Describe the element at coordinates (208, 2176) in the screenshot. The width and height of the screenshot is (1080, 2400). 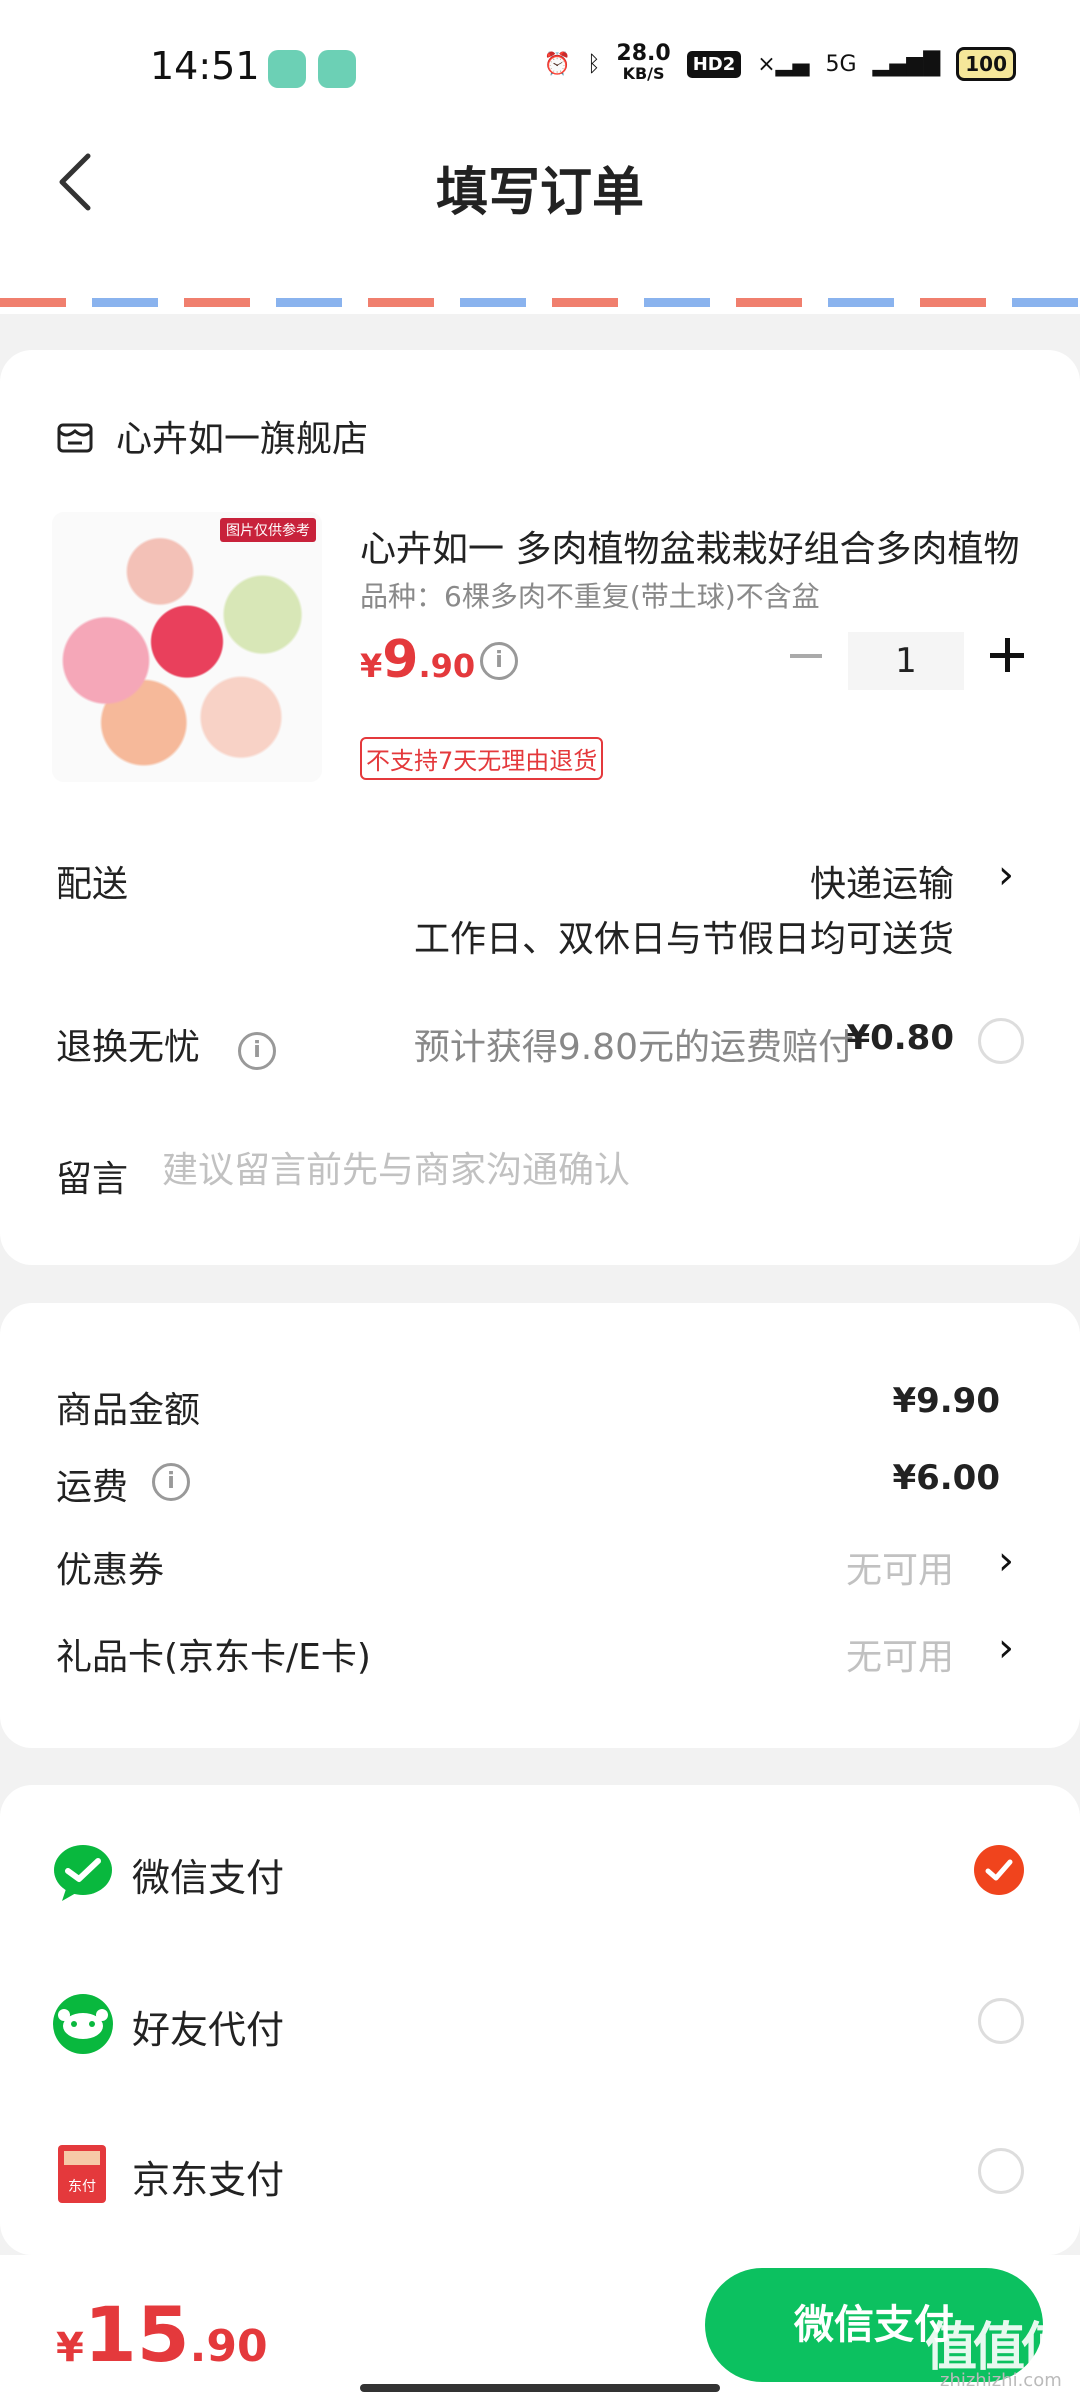
I see `payment-option-label: 京东支付` at that location.